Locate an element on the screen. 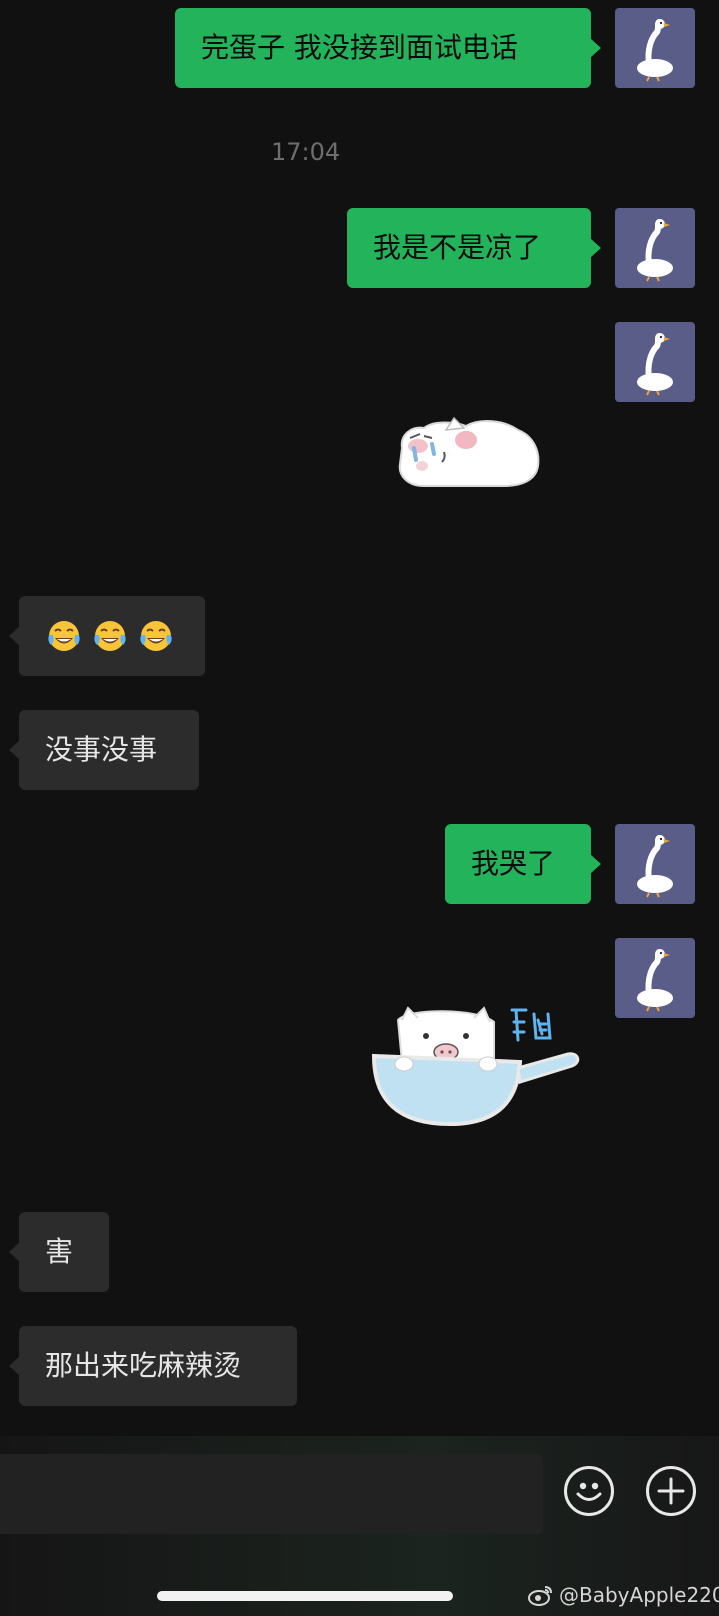 The image size is (719, 1616). message-text: 那出来吃麻辣烫 is located at coordinates (143, 1365).